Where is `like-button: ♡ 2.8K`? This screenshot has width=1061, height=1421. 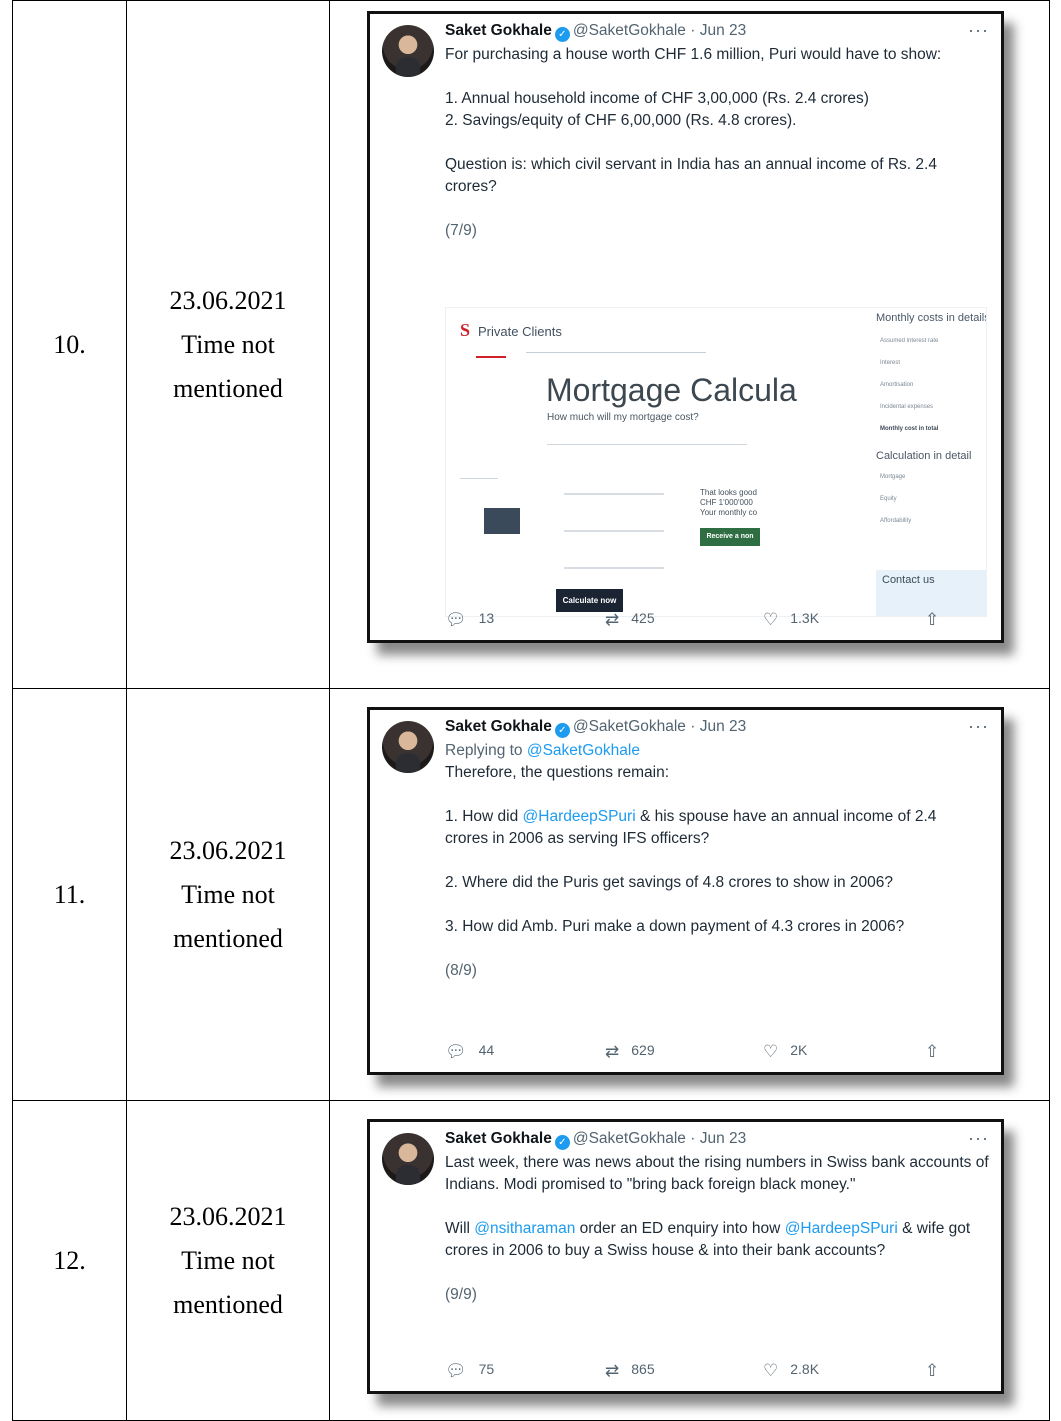 like-button: ♡ 2.8K is located at coordinates (791, 1371).